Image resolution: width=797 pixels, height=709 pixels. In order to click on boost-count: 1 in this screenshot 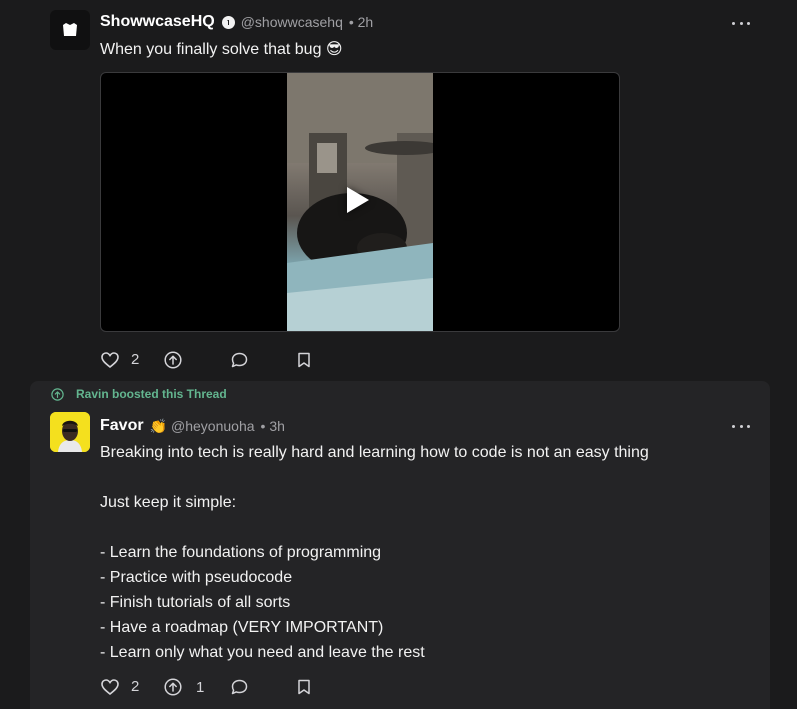, I will do `click(200, 687)`.